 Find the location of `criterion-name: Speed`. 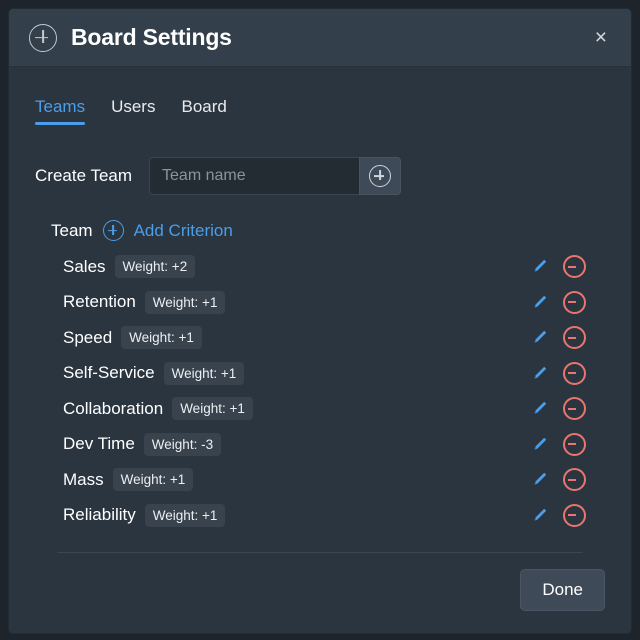

criterion-name: Speed is located at coordinates (88, 337).